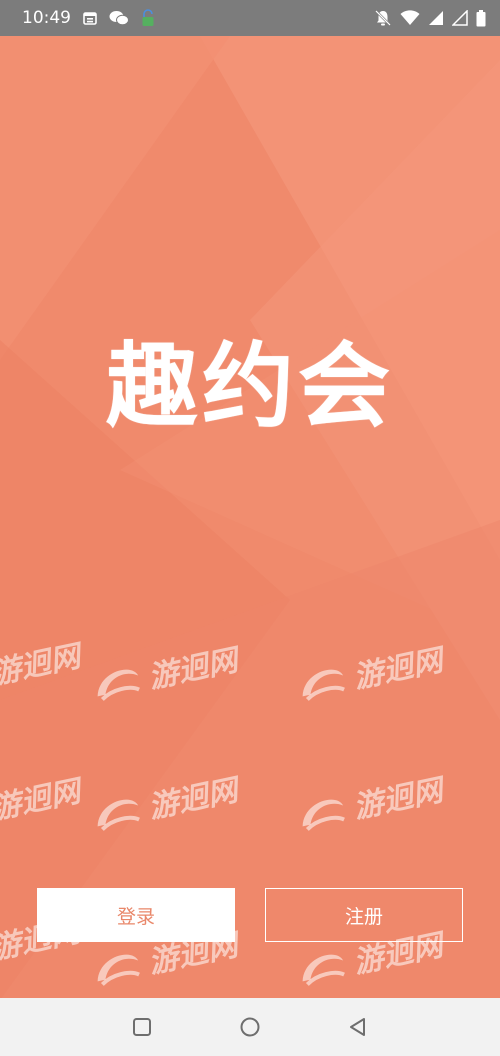 The width and height of the screenshot is (500, 1056). I want to click on wechat-icon, so click(119, 18).